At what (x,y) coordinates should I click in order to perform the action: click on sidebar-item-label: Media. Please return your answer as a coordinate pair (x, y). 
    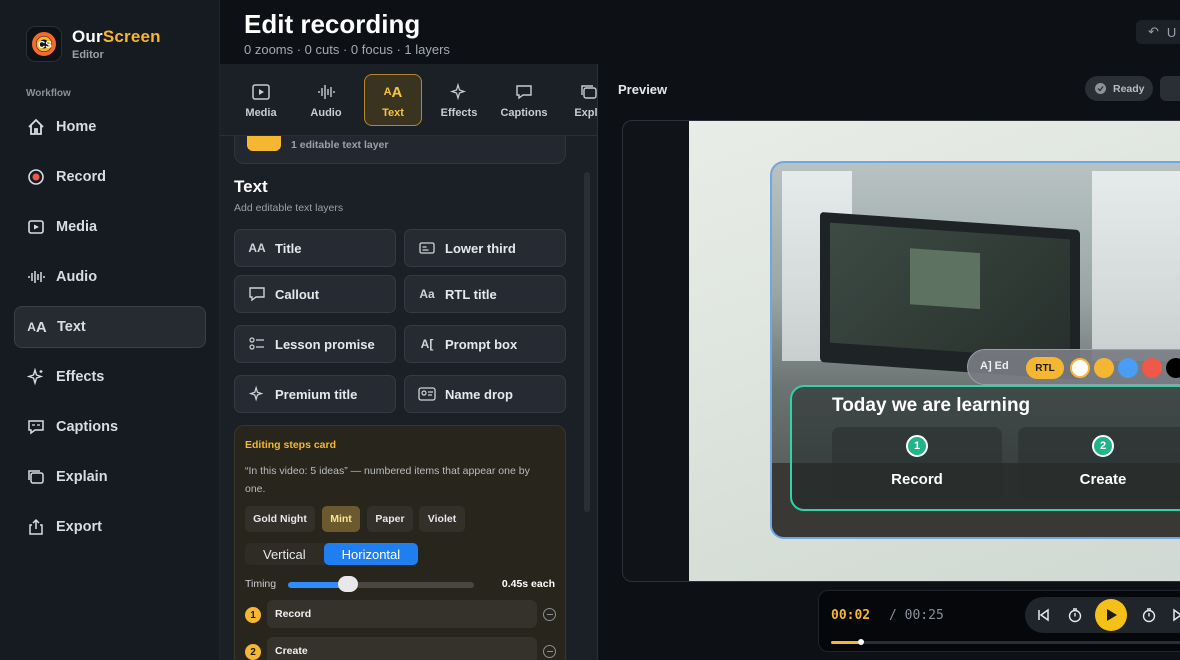
    Looking at the image, I should click on (77, 227).